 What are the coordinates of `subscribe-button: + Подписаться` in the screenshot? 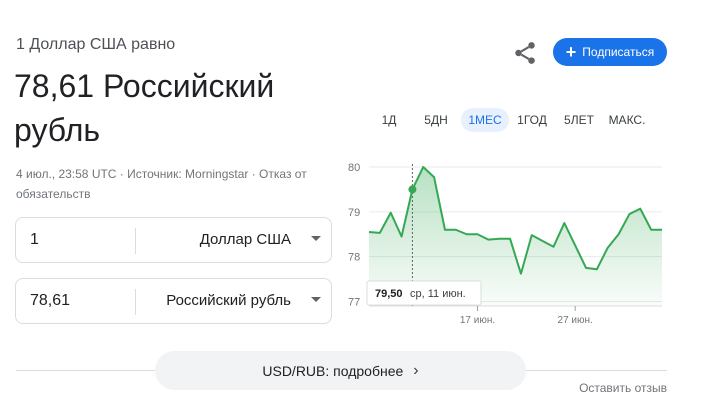 It's located at (610, 52).